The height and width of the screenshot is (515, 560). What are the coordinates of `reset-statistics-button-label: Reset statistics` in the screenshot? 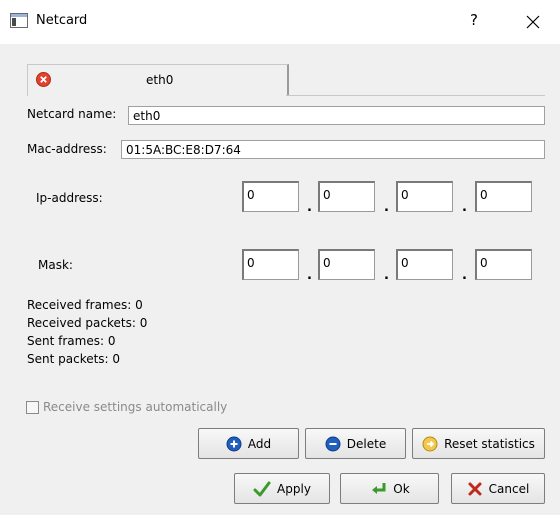 It's located at (489, 443).